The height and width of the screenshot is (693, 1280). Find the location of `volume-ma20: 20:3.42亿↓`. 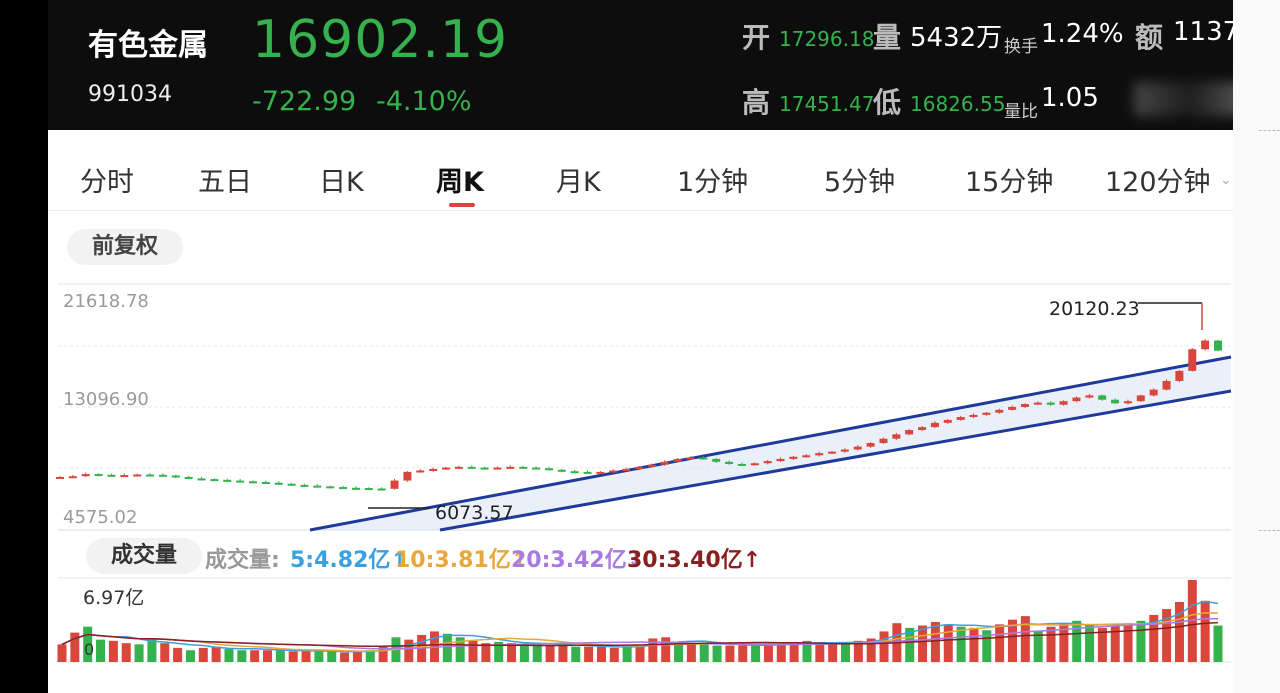

volume-ma20: 20:3.42亿↓ is located at coordinates (578, 560).